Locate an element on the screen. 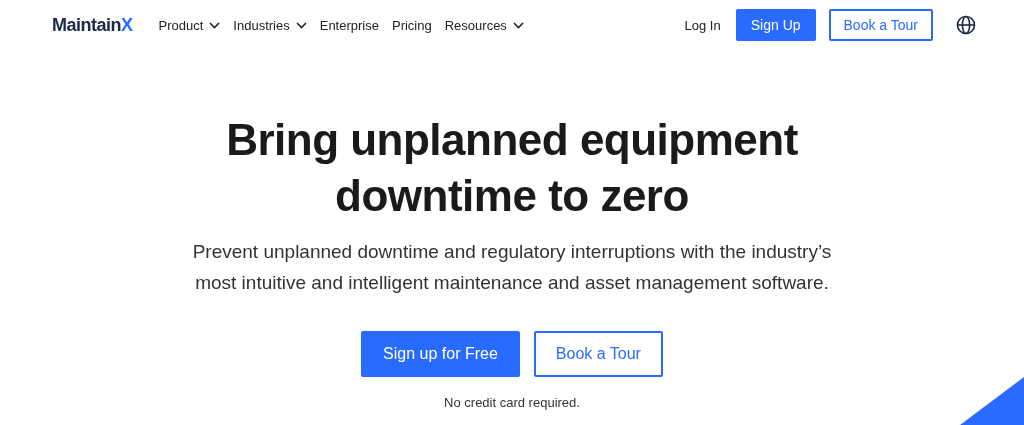 The width and height of the screenshot is (1024, 425). sign-up-button: Sign Up is located at coordinates (775, 25).